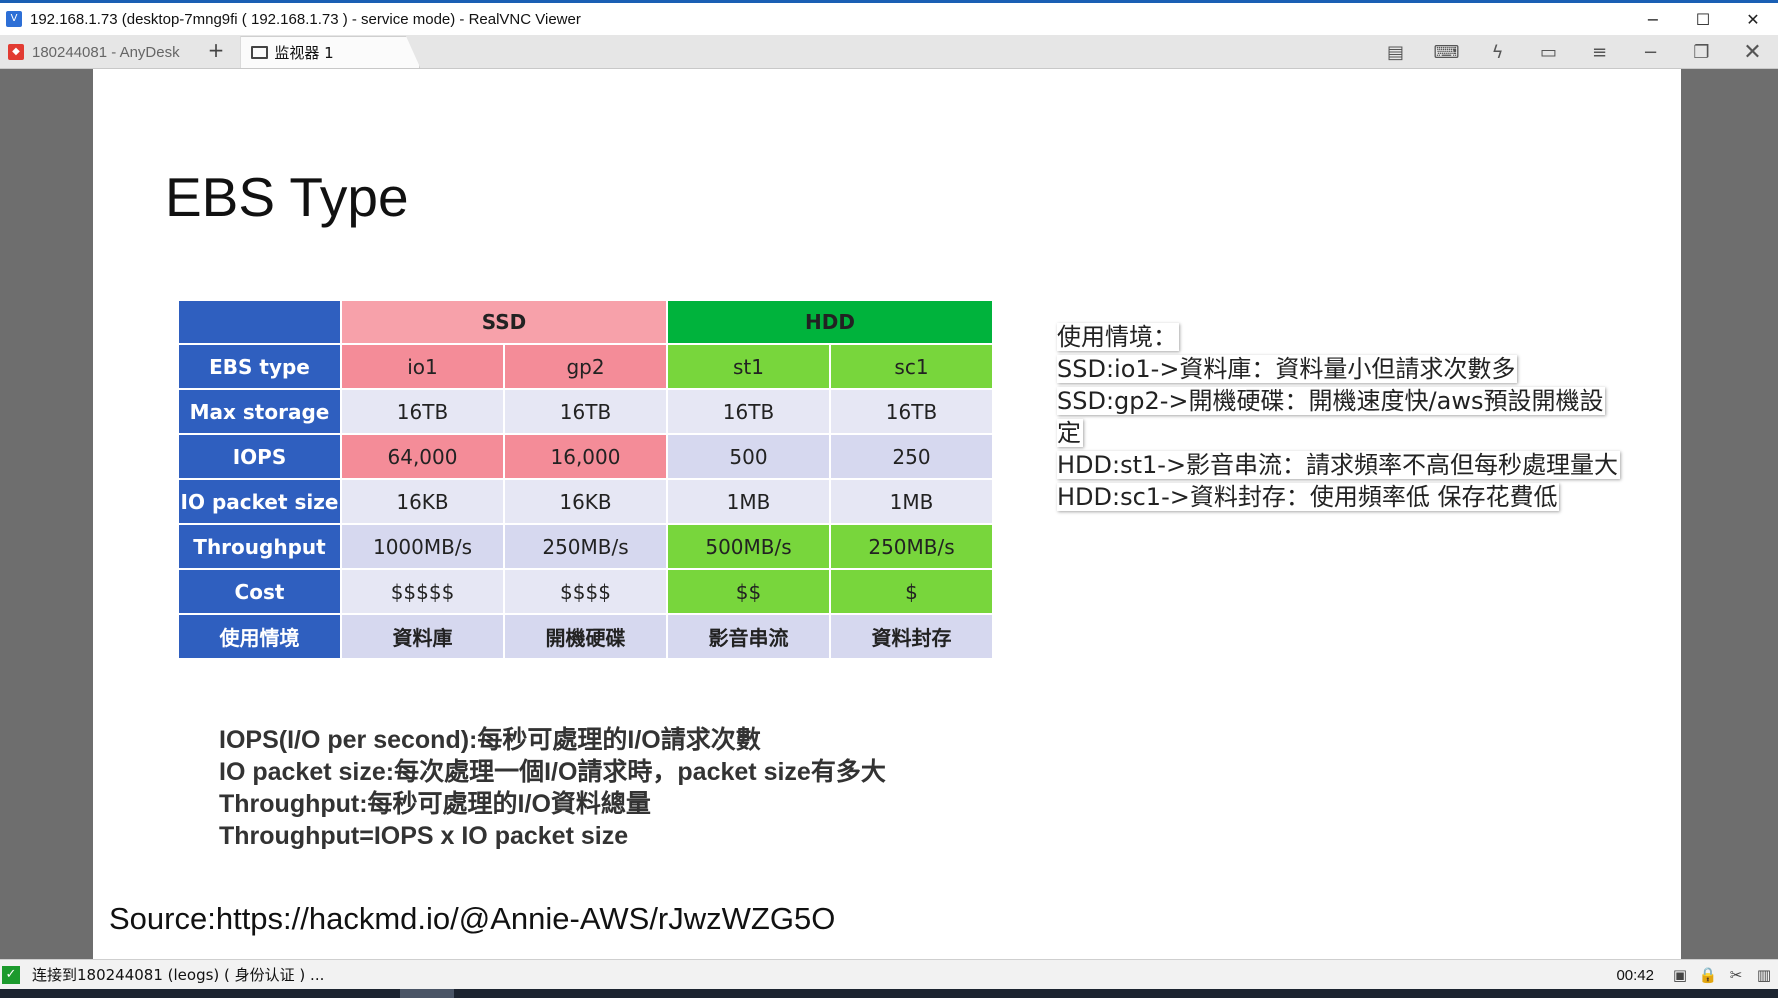 The image size is (1778, 998). Describe the element at coordinates (427, 993) in the screenshot. I see `taskbar-highlight` at that location.